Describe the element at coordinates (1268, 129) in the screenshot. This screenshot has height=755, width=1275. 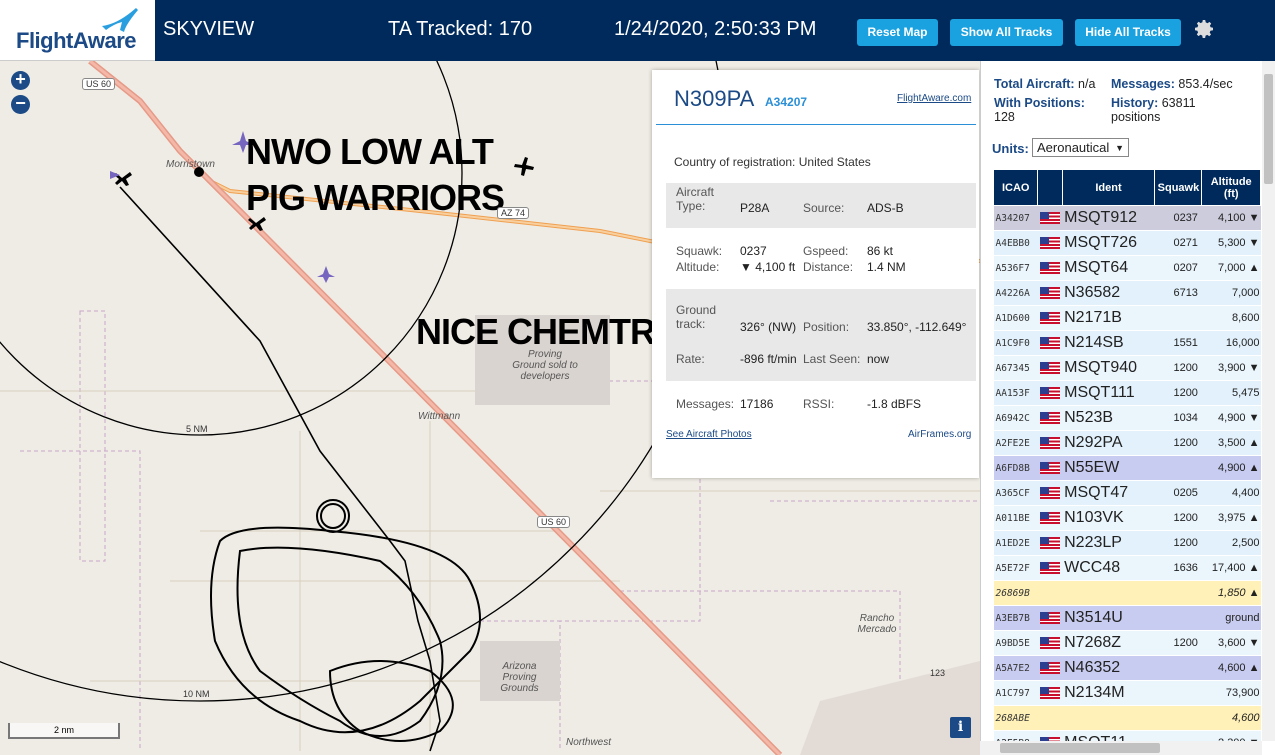
I see `vertical-scroll-thumb` at that location.